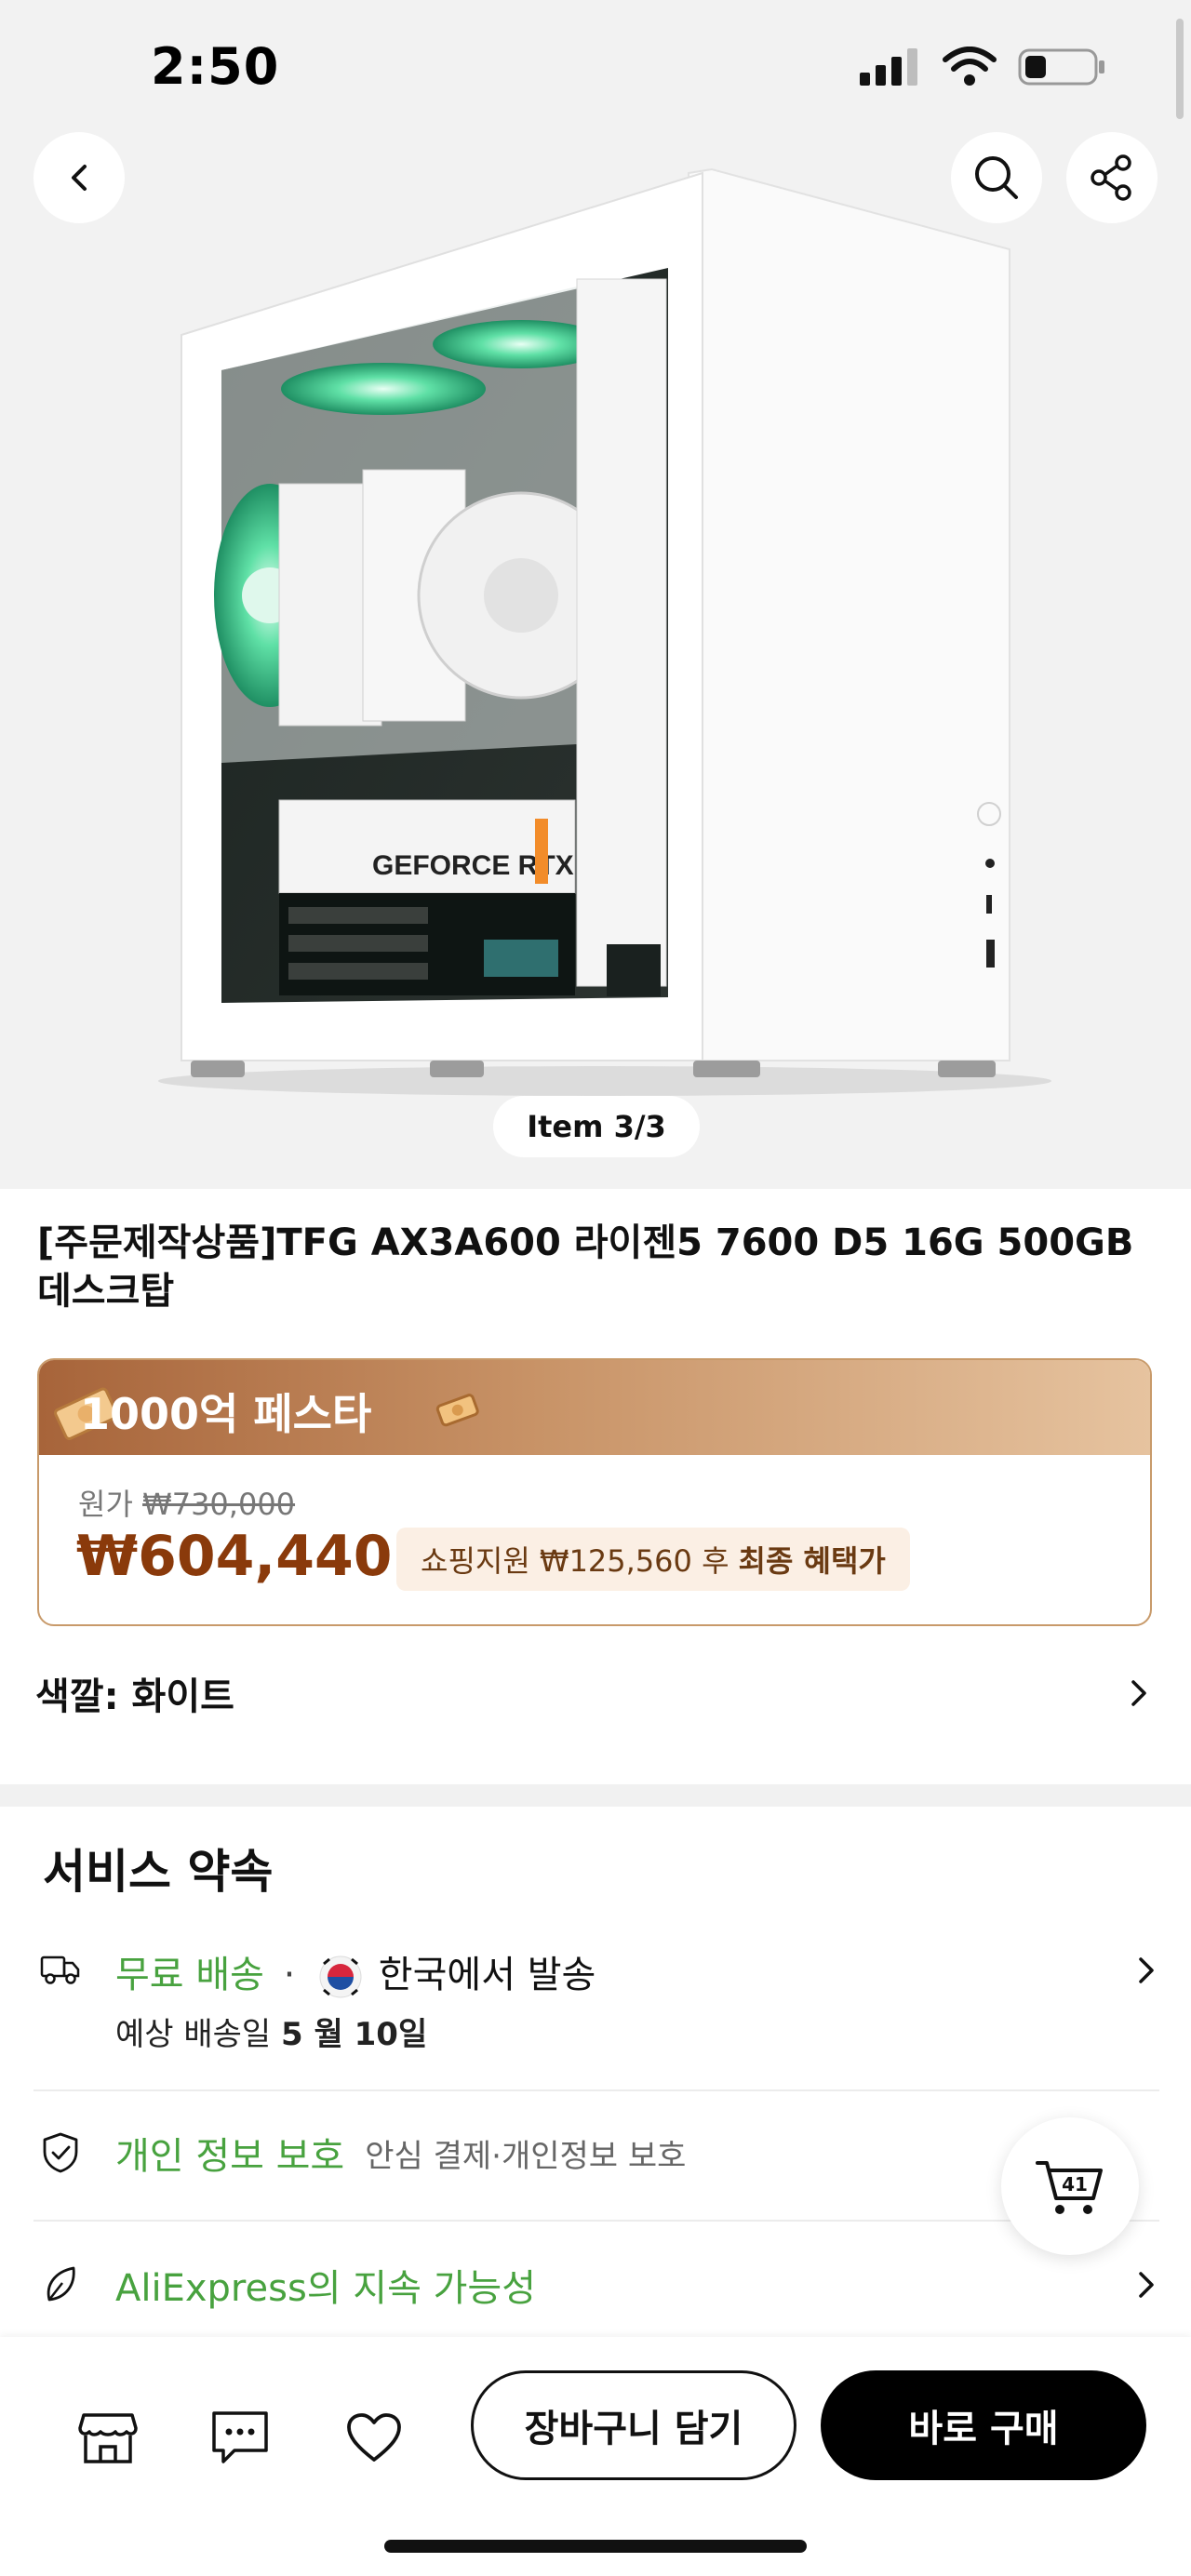 This screenshot has width=1191, height=2576. What do you see at coordinates (594, 1407) in the screenshot?
I see `promo-banner: 1000억 페스타` at bounding box center [594, 1407].